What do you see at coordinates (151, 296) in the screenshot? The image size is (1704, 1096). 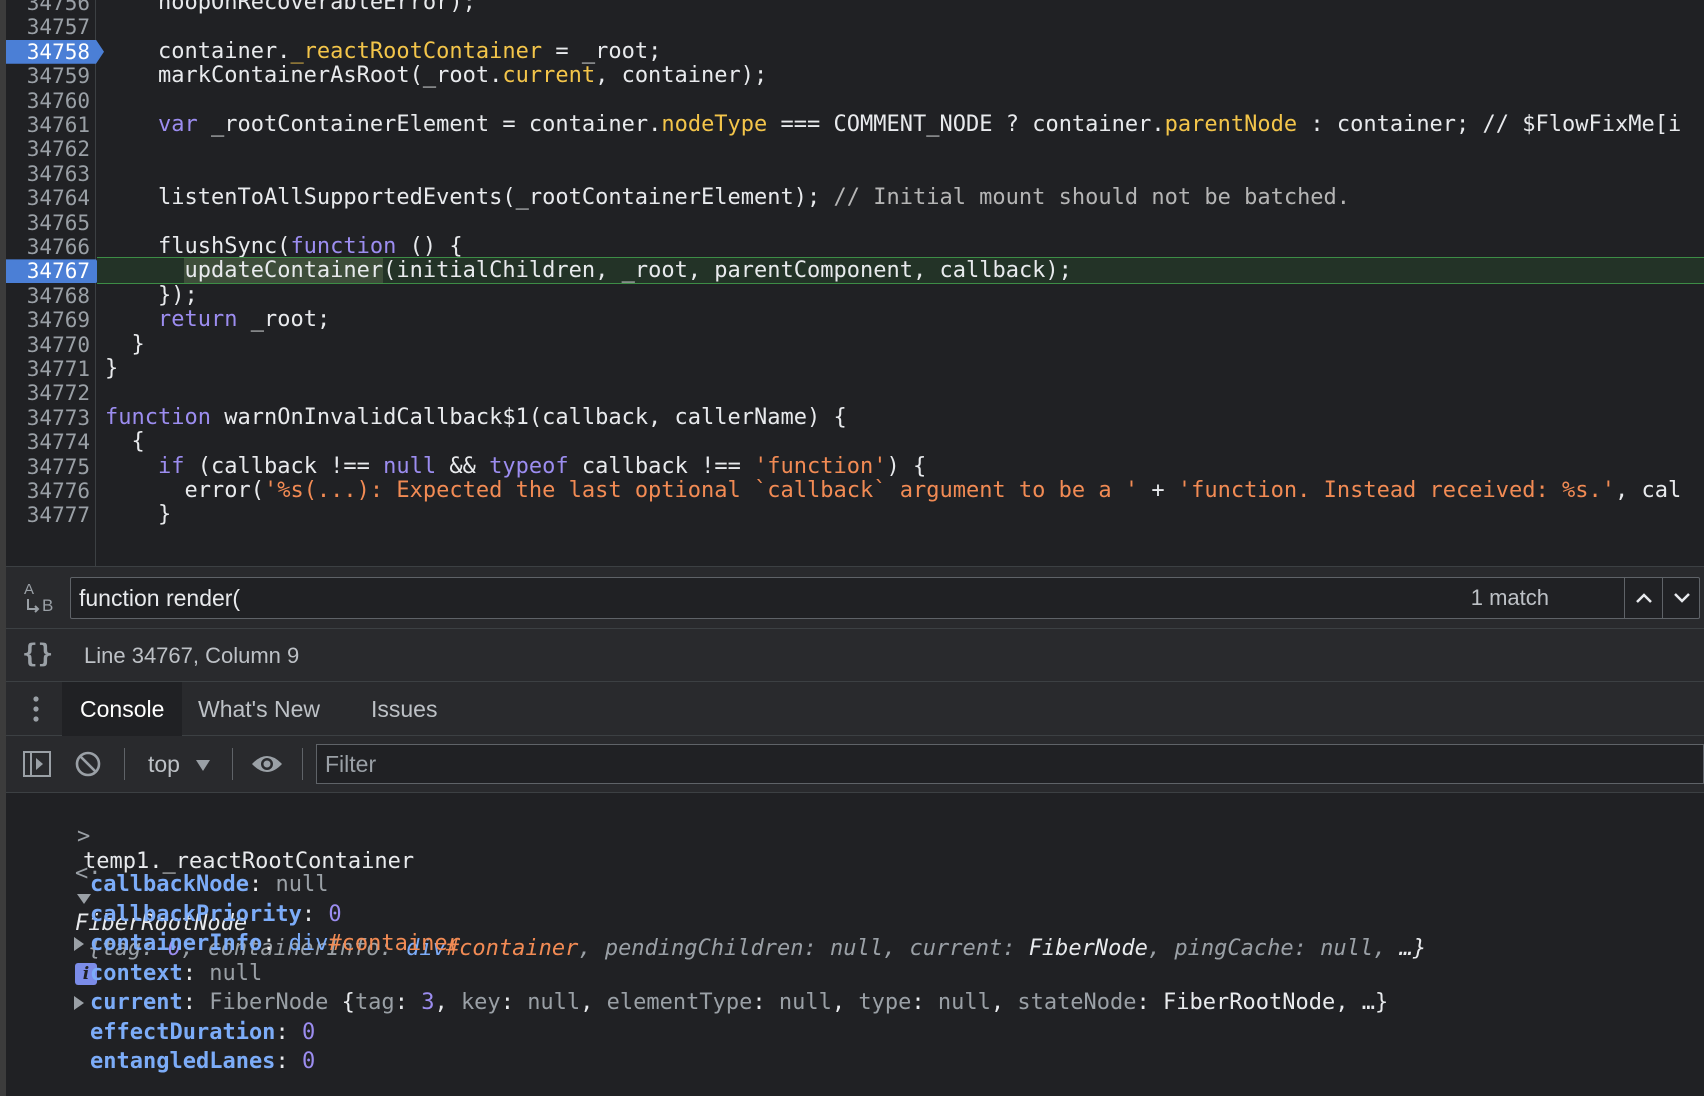 I see `code-line: });` at bounding box center [151, 296].